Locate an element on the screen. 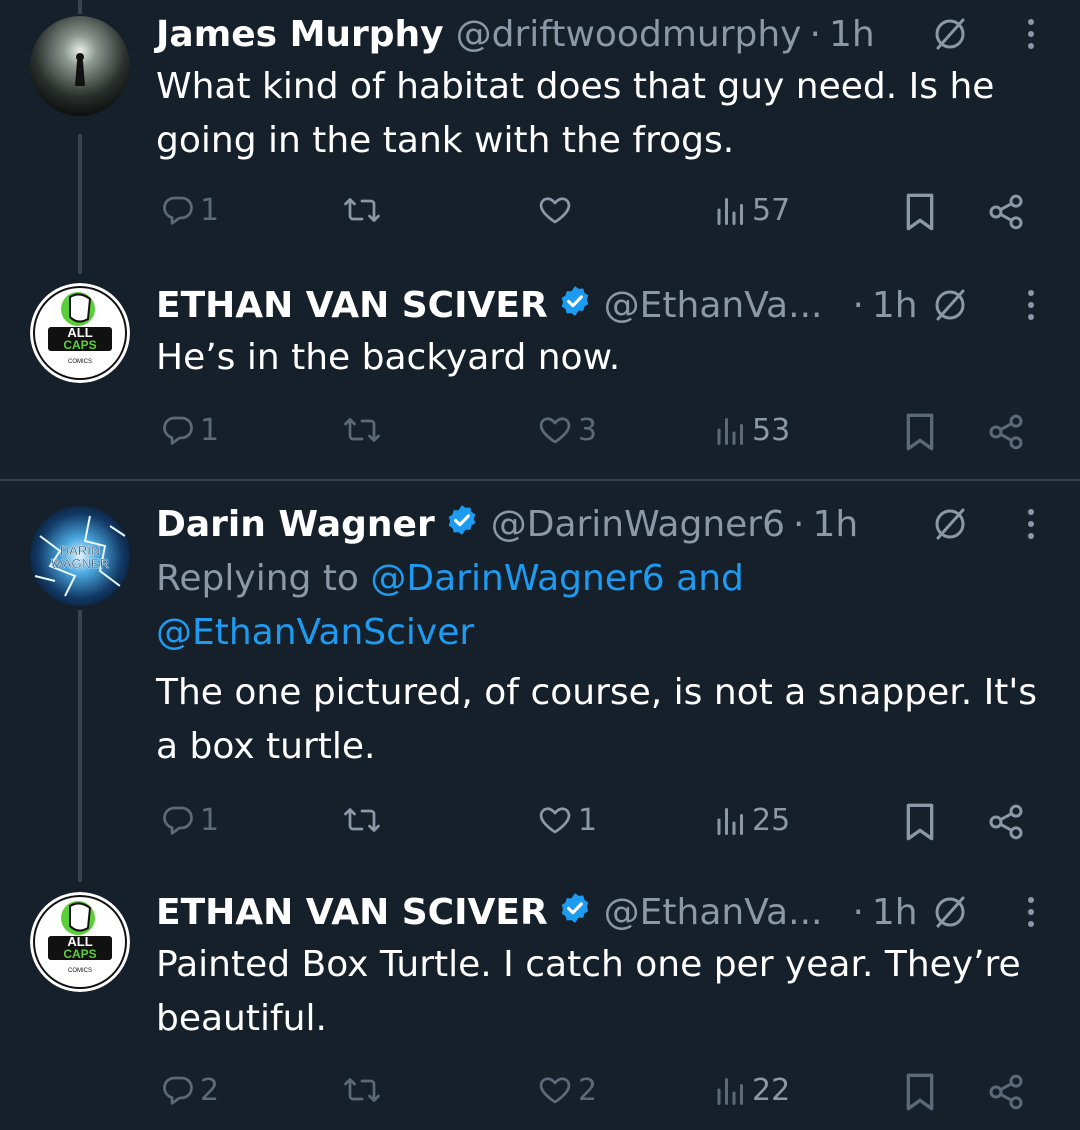 This screenshot has height=1130, width=1080. reply-button: 2 is located at coordinates (189, 1090).